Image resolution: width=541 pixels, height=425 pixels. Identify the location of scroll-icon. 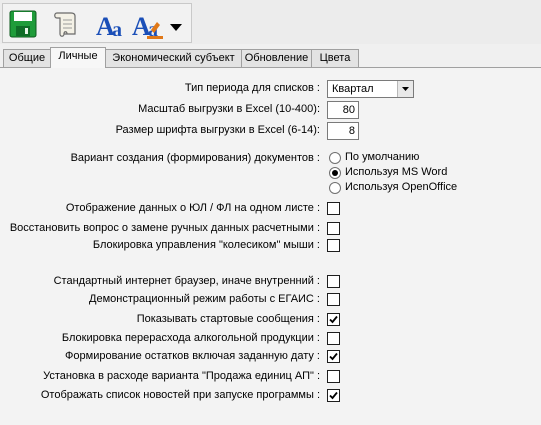
(65, 24).